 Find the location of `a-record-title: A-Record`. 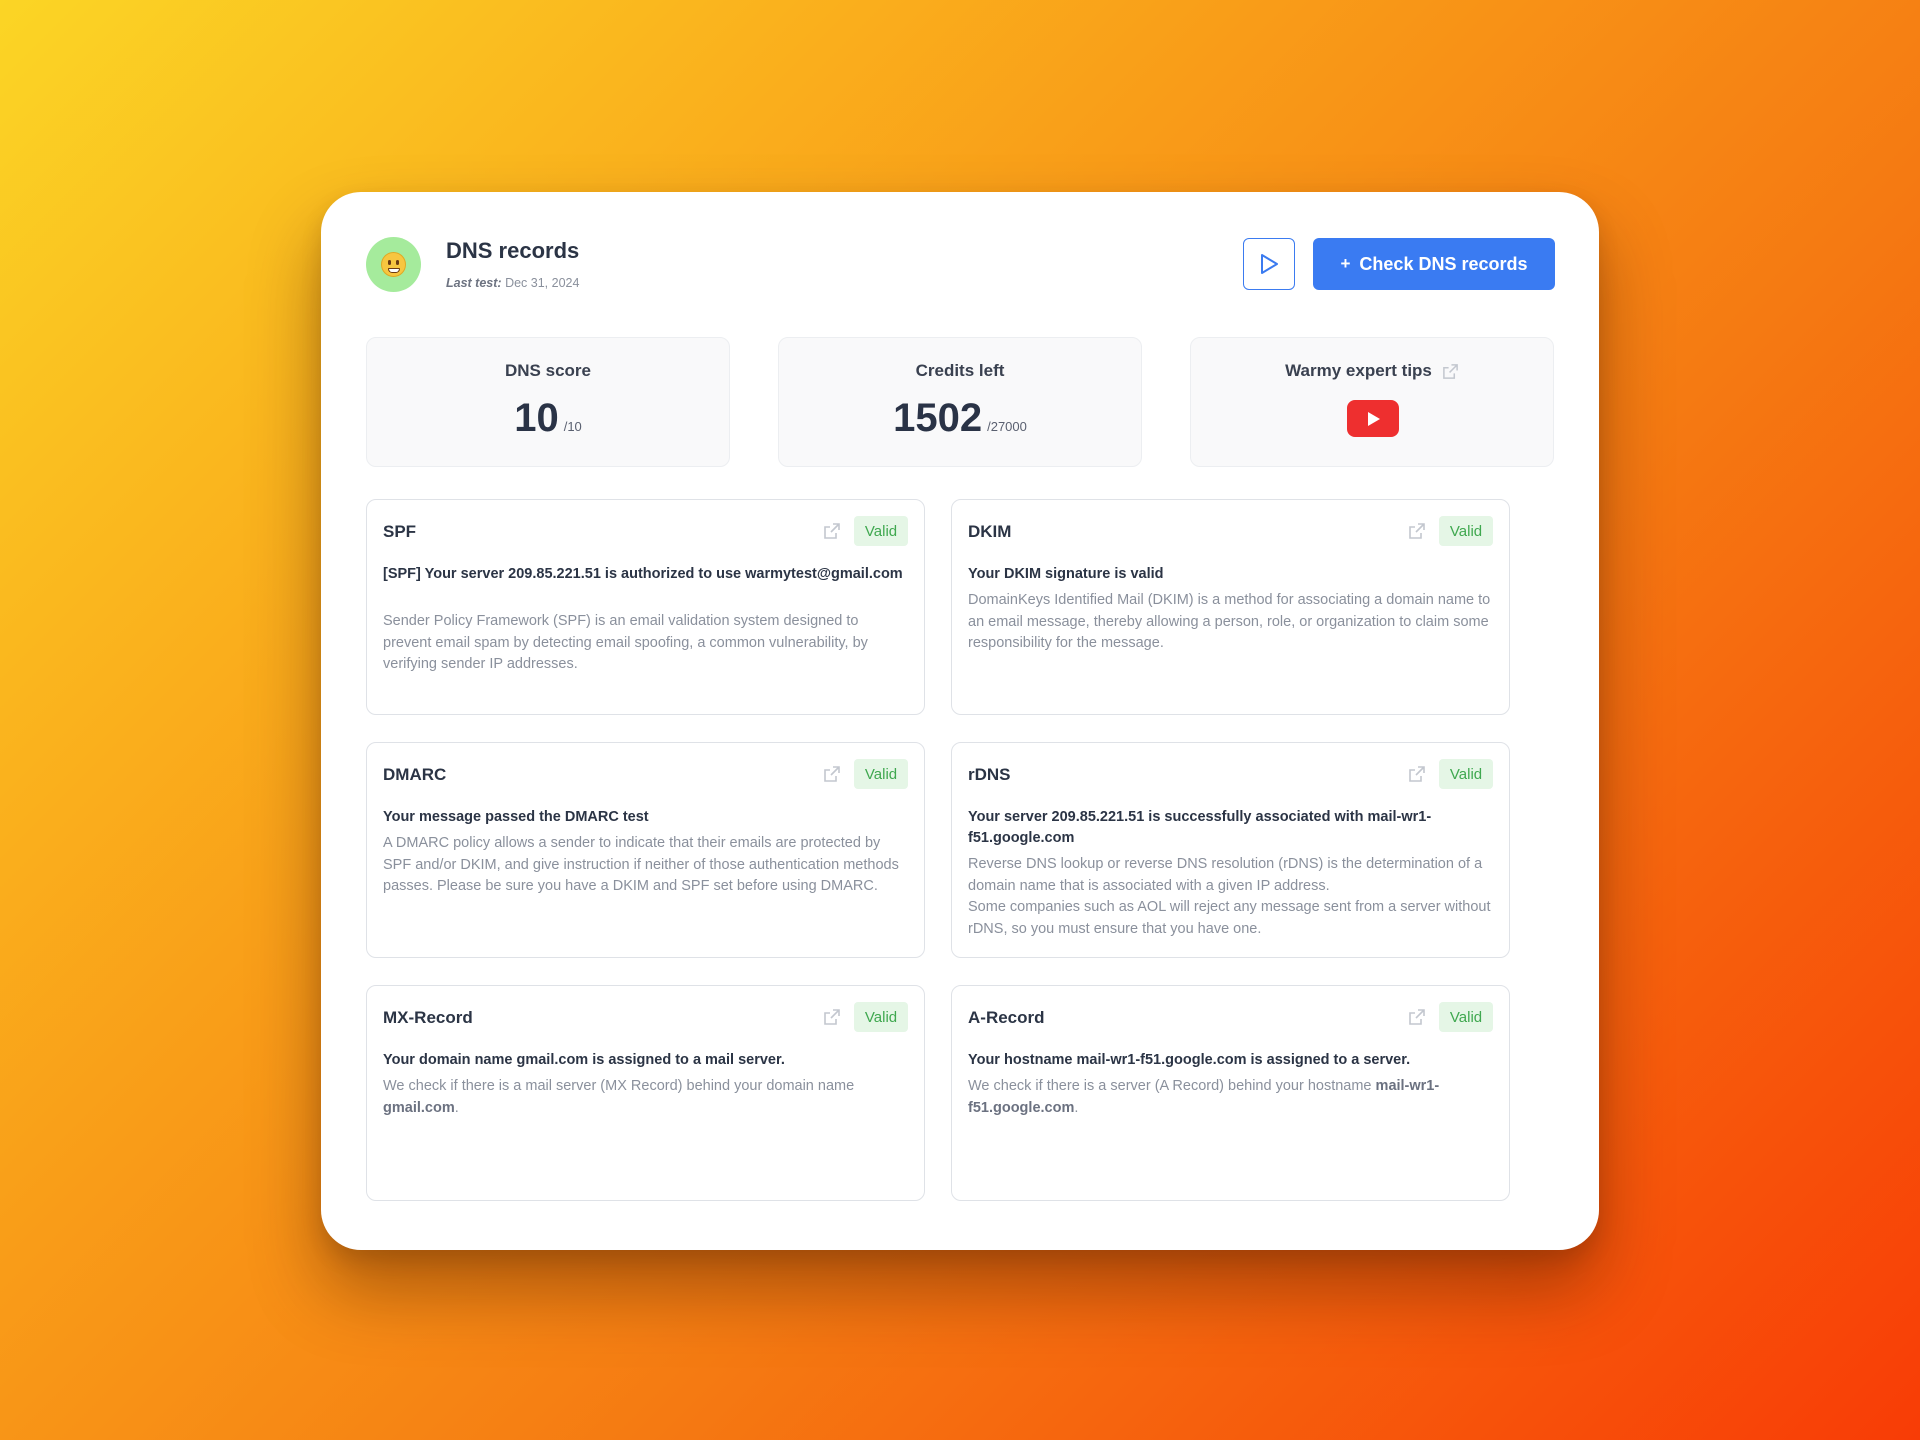

a-record-title: A-Record is located at coordinates (1006, 1017).